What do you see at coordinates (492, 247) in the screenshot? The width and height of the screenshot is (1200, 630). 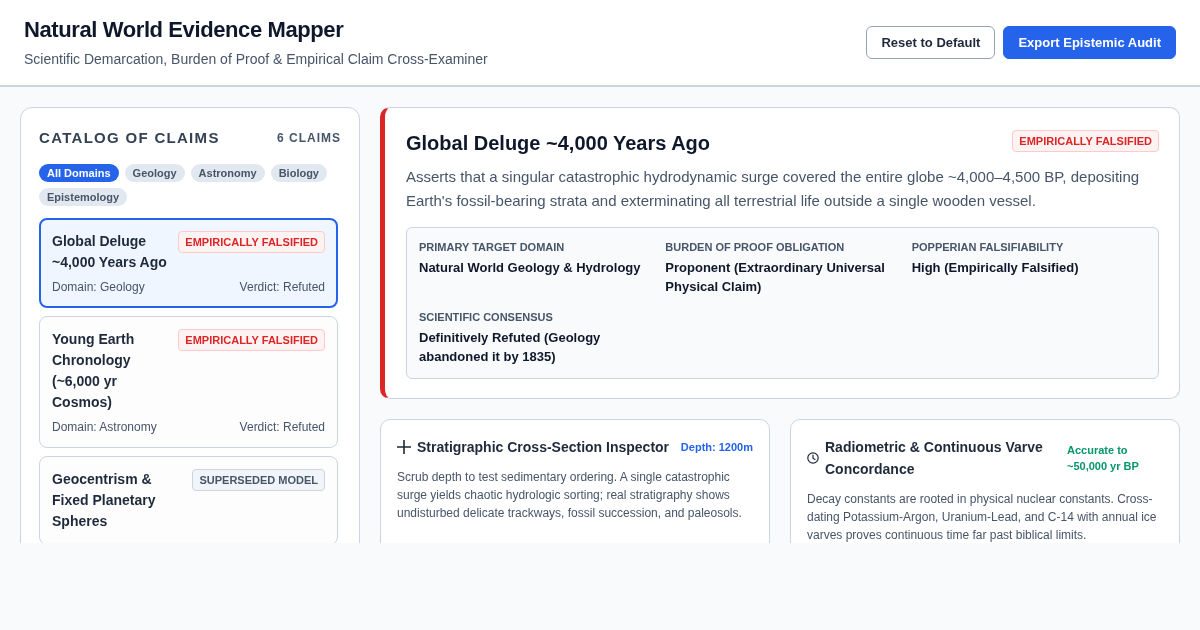 I see `attribute-label: PRIMARY TARGET DOMAIN` at bounding box center [492, 247].